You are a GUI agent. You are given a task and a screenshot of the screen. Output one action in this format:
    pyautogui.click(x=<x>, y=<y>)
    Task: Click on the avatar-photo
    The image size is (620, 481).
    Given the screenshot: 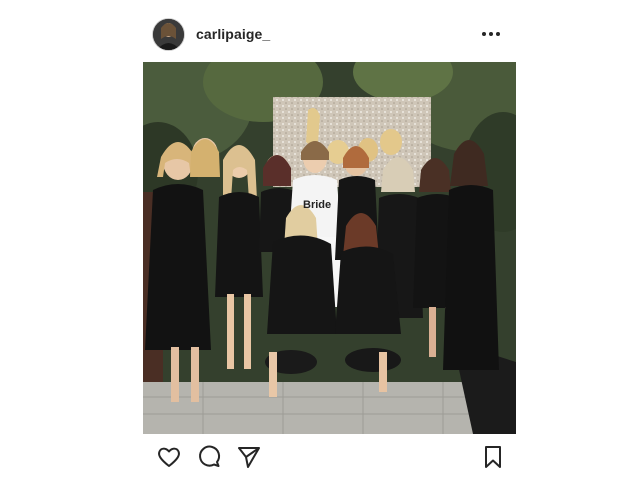 What is the action you would take?
    pyautogui.click(x=168, y=34)
    